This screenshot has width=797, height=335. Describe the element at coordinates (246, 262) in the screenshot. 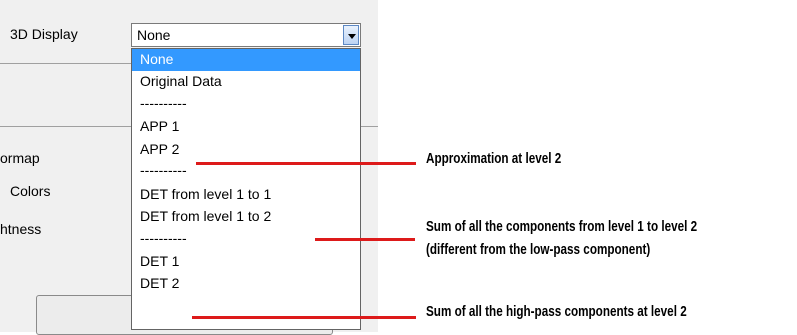

I see `option-det-1: DET 1` at that location.